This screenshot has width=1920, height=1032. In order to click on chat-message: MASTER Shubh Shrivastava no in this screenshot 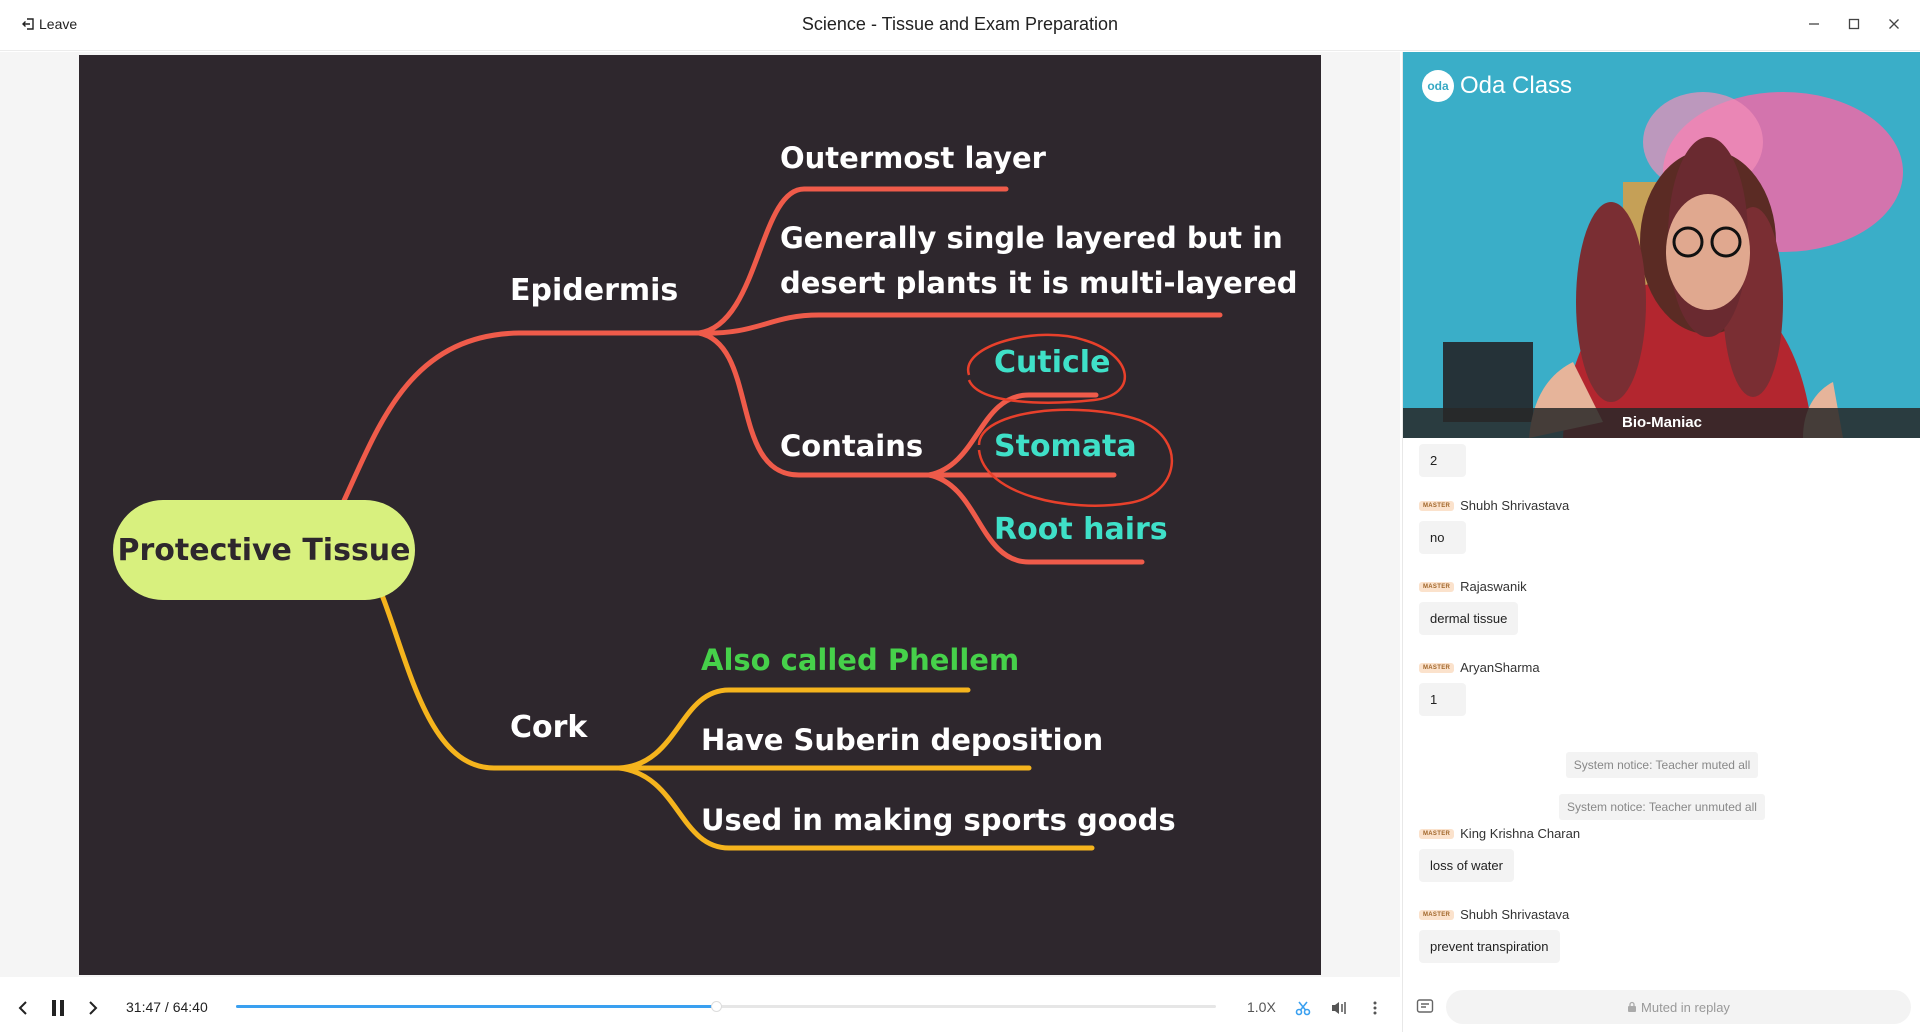, I will do `click(1494, 526)`.